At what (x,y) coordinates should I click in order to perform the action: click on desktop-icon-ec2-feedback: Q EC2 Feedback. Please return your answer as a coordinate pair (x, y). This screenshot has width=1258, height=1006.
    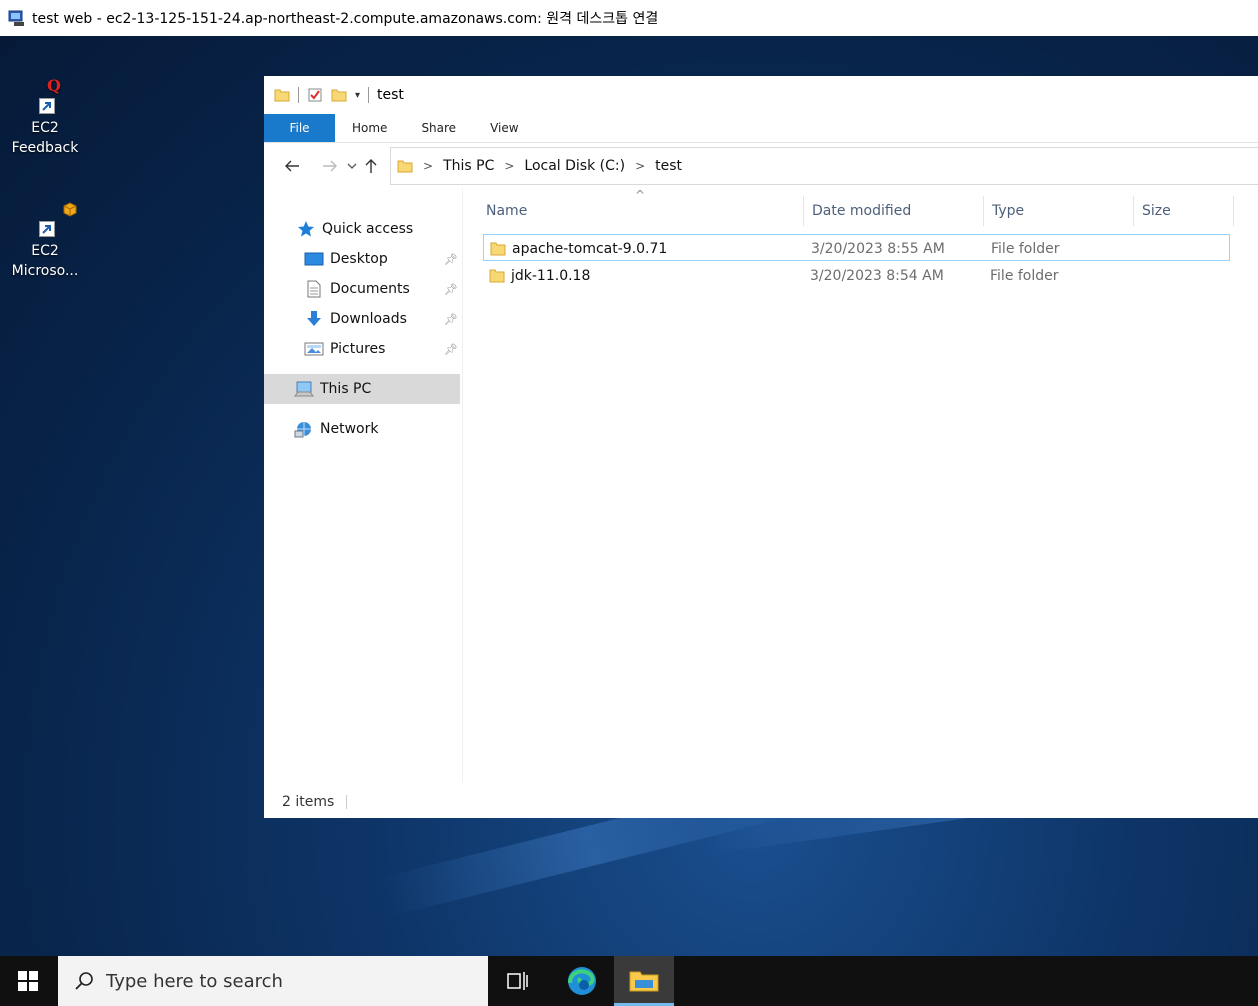
    Looking at the image, I should click on (45, 117).